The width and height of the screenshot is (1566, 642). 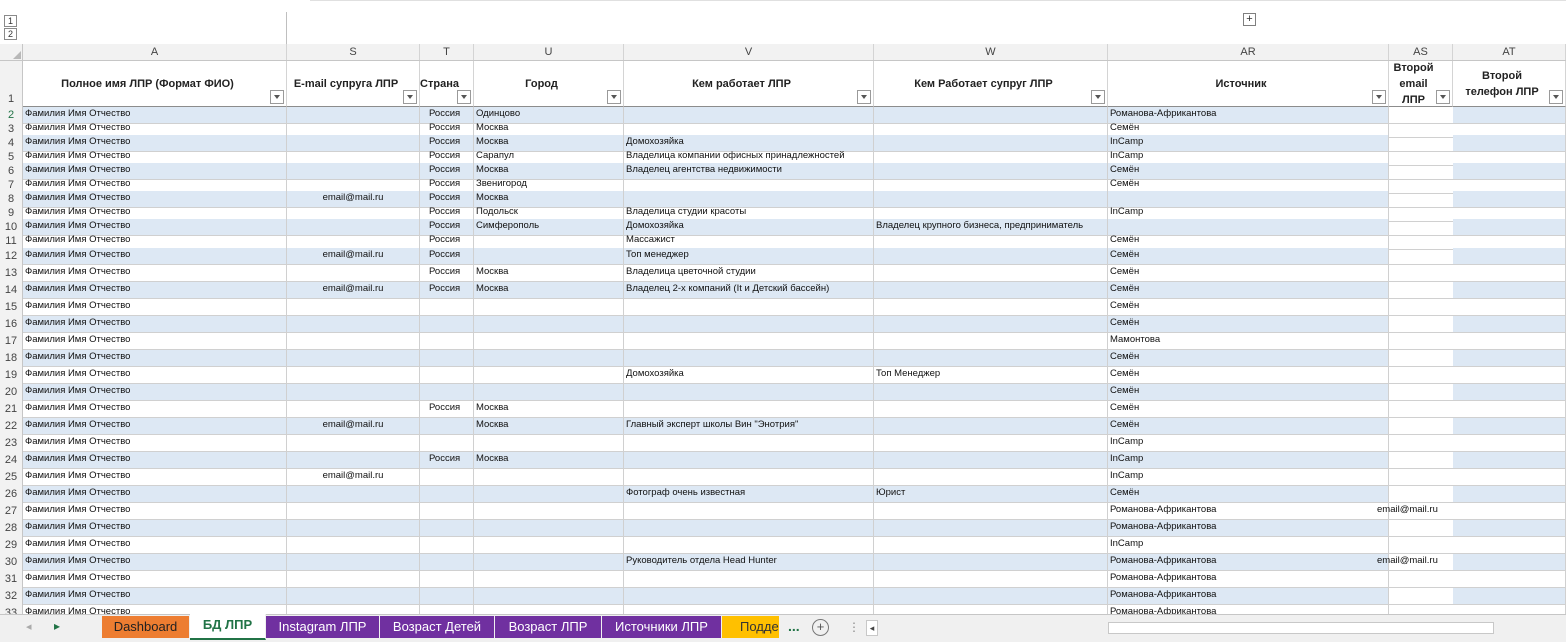 I want to click on row-header: 27, so click(x=11, y=511).